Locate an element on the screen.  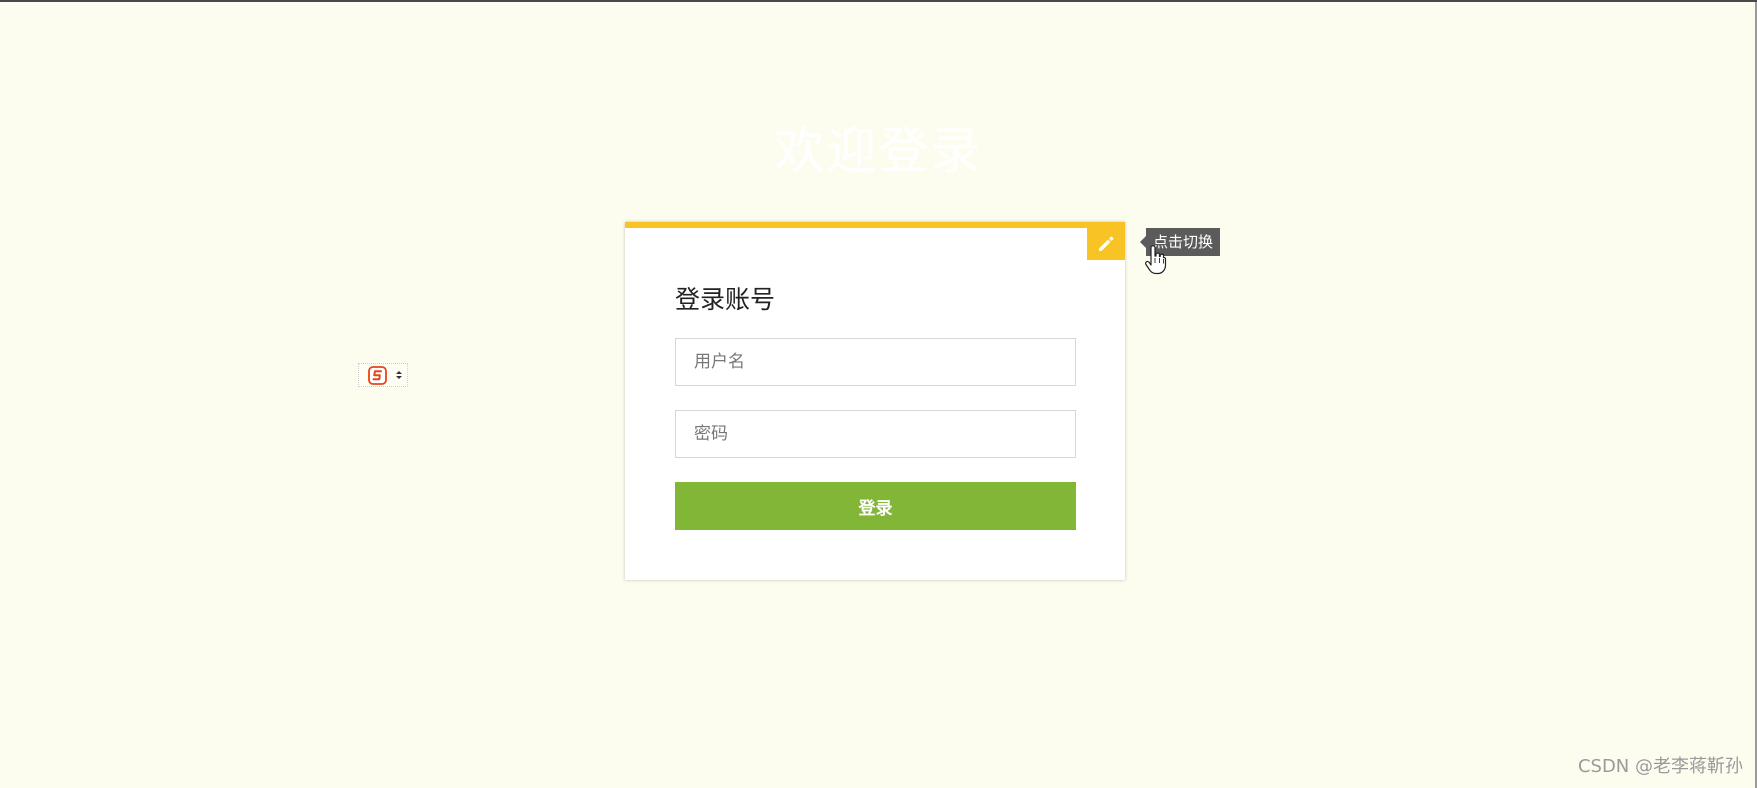
toggle-login-mode-button is located at coordinates (1106, 244).